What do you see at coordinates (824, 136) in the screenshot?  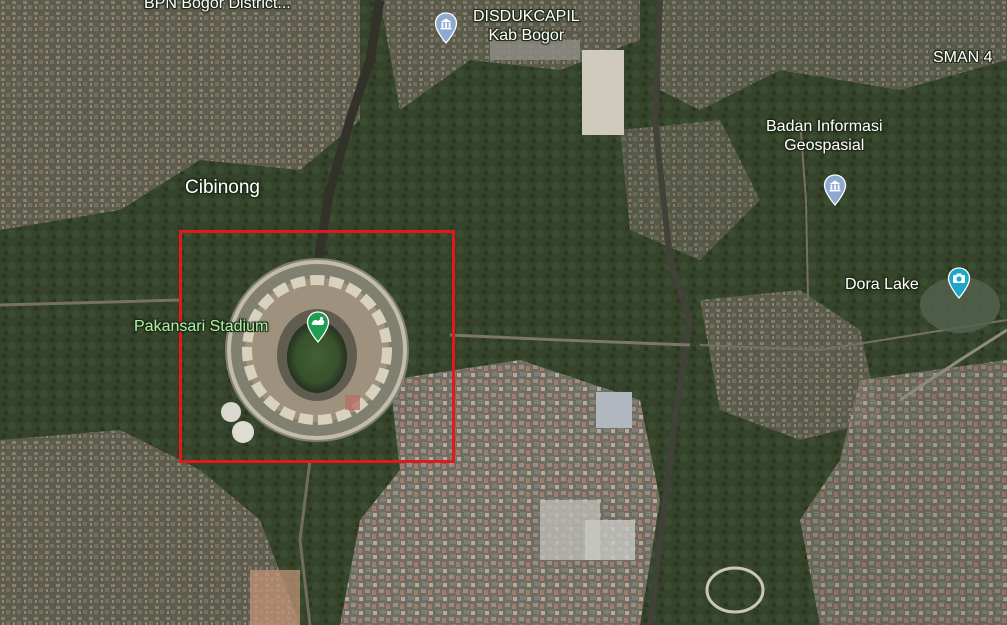 I see `label-badan-informasi-geospasial: Badan Informasi Geospasial` at bounding box center [824, 136].